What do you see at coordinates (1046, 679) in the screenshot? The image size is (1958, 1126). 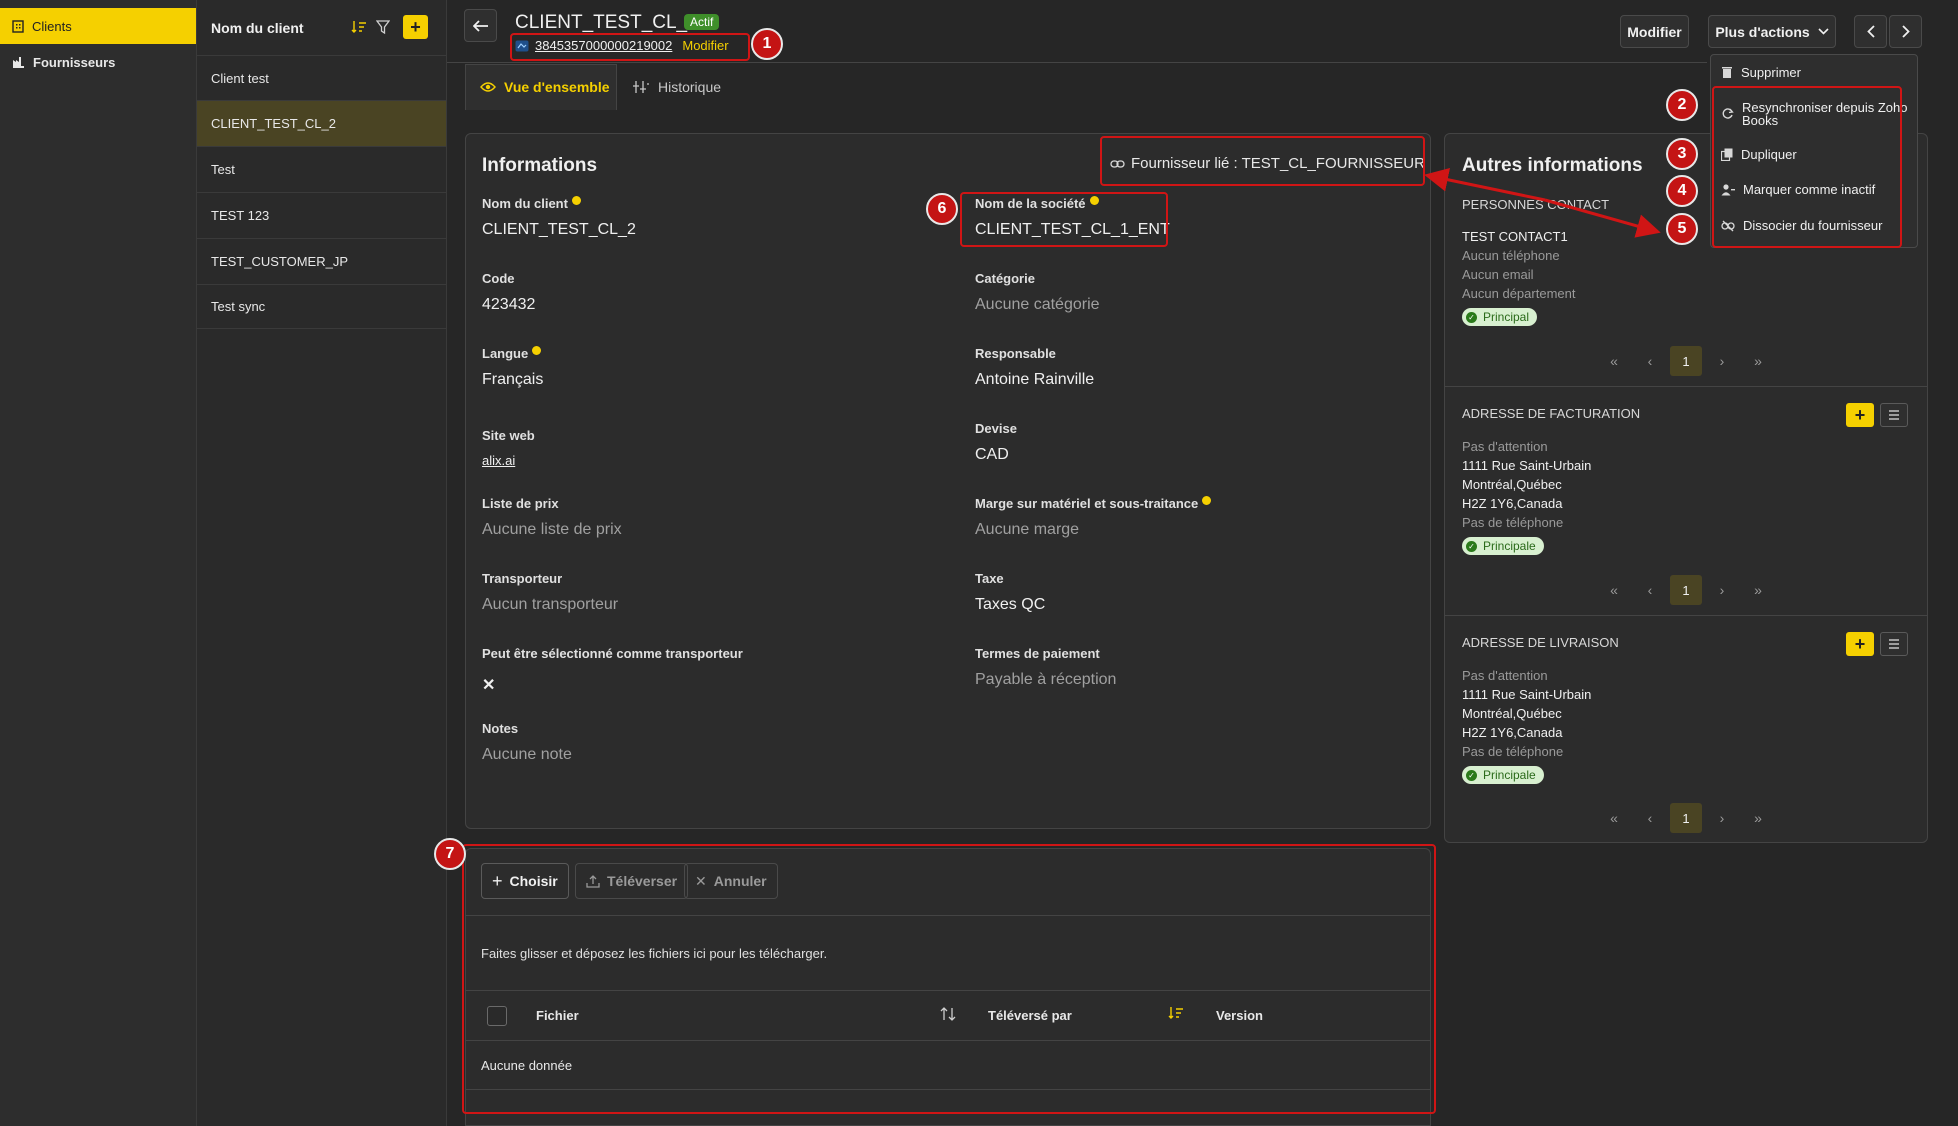 I see `field-value: Payable à réception` at bounding box center [1046, 679].